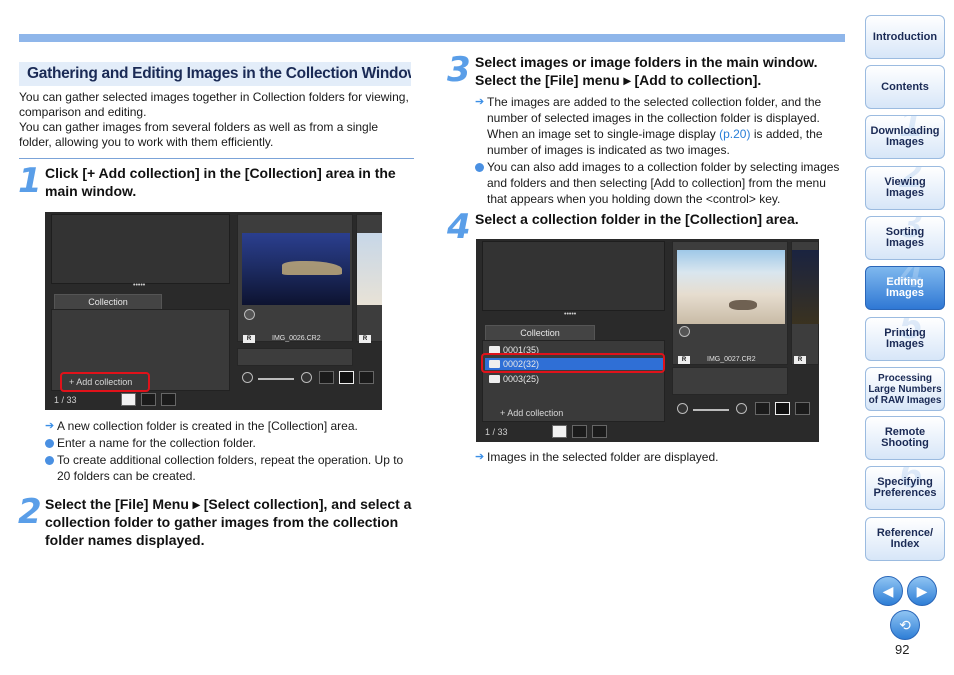 The height and width of the screenshot is (675, 954). I want to click on nav-printing-images: 5 Printing Images, so click(905, 339).